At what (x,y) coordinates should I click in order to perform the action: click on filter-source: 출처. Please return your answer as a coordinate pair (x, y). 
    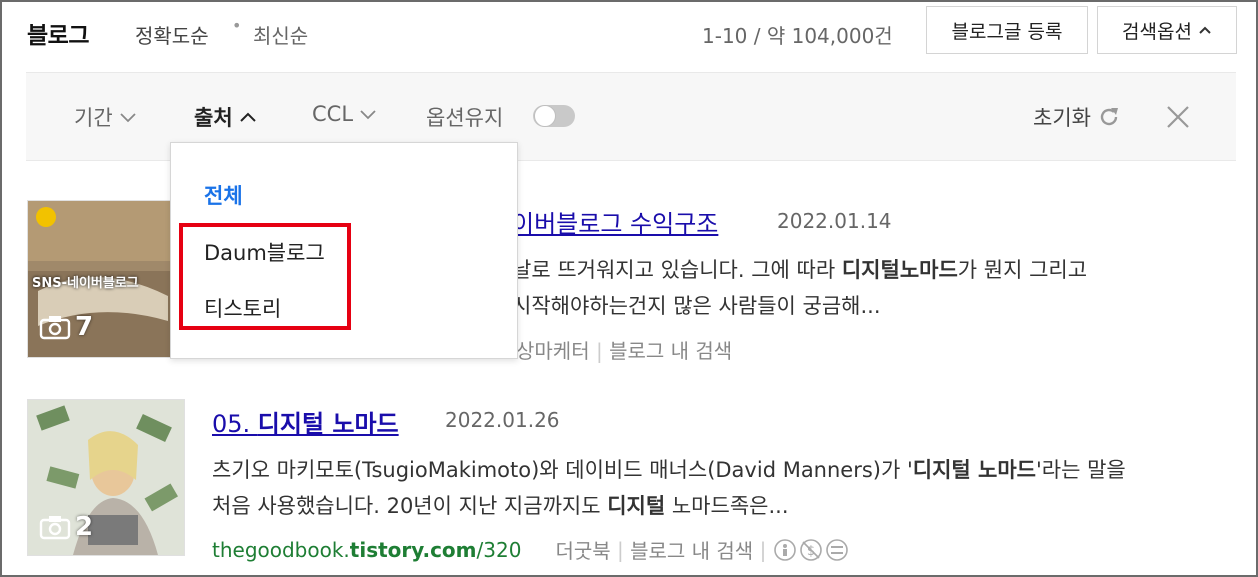
    Looking at the image, I should click on (225, 117).